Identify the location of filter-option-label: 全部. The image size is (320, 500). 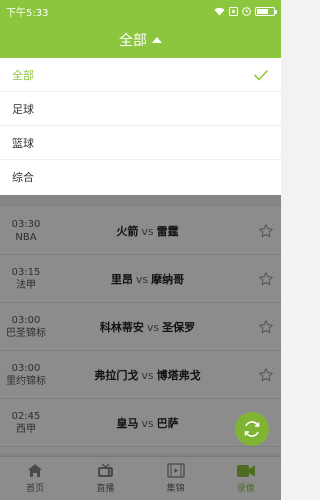
(23, 75).